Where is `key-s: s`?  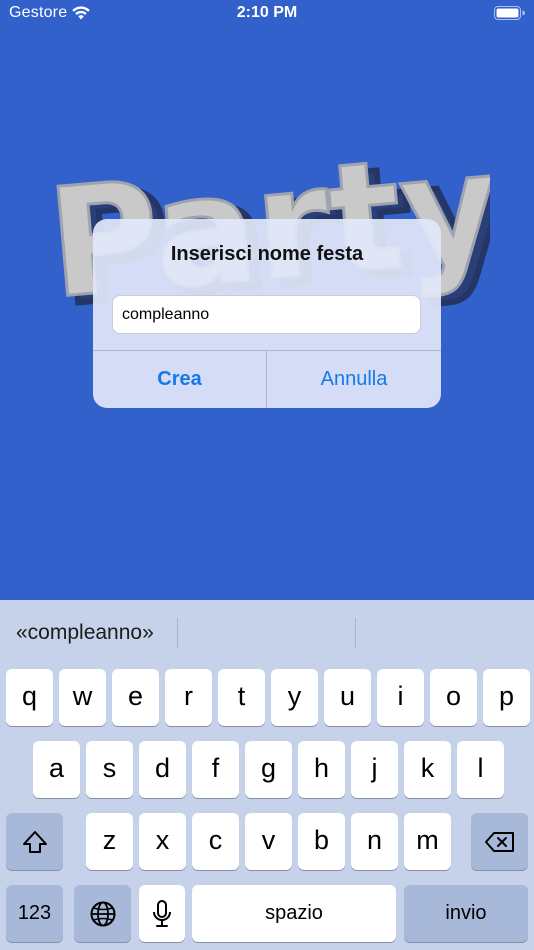 key-s: s is located at coordinates (109, 769).